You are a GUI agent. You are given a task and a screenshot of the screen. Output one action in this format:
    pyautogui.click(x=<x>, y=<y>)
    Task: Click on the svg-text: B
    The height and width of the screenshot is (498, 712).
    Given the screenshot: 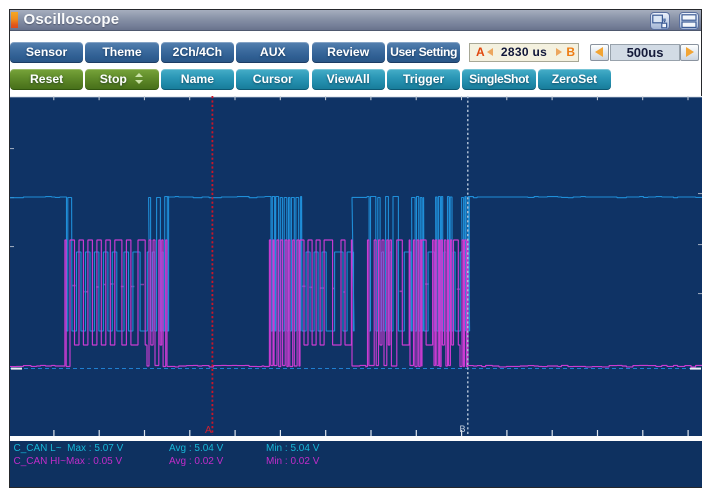 What is the action you would take?
    pyautogui.click(x=463, y=429)
    